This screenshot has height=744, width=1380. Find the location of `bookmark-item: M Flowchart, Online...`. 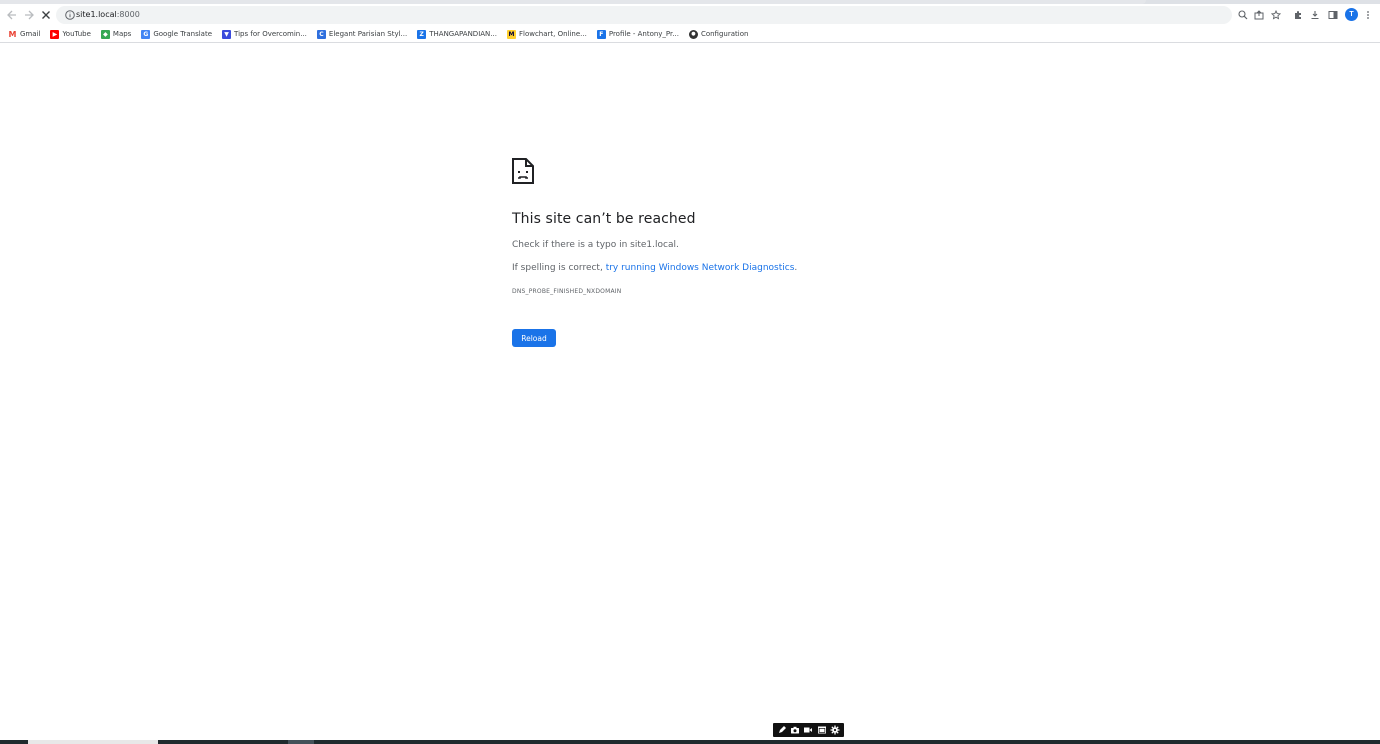

bookmark-item: M Flowchart, Online... is located at coordinates (546, 34).